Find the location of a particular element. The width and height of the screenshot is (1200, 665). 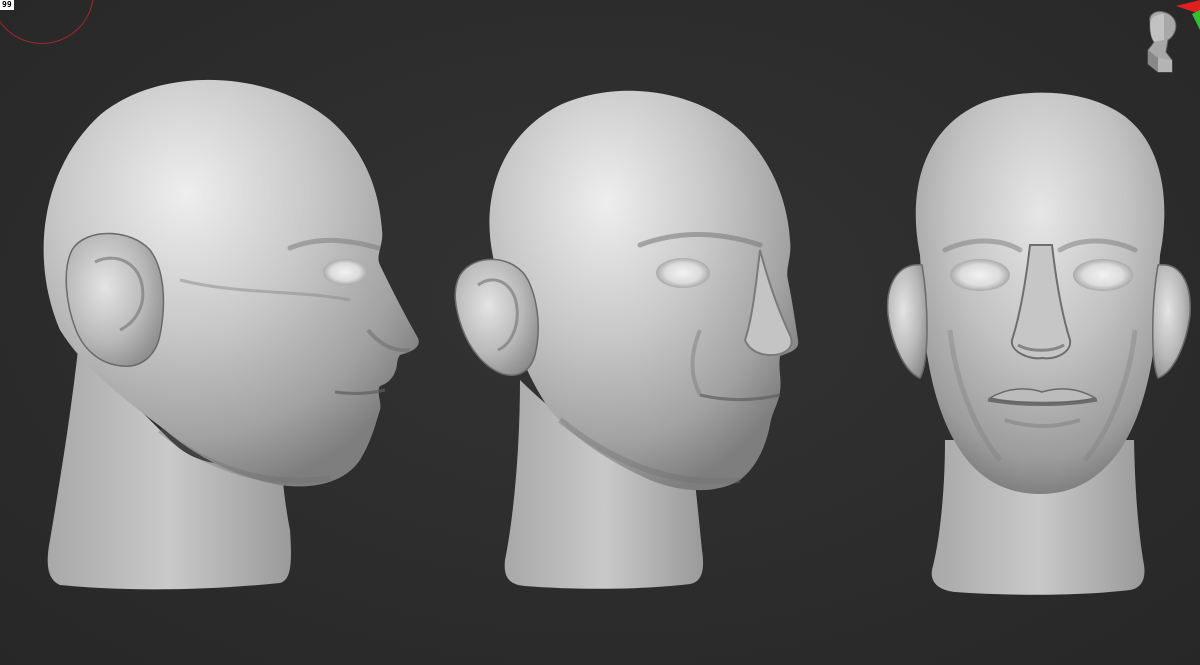

orientation-gizmo is located at coordinates (1168, 40).